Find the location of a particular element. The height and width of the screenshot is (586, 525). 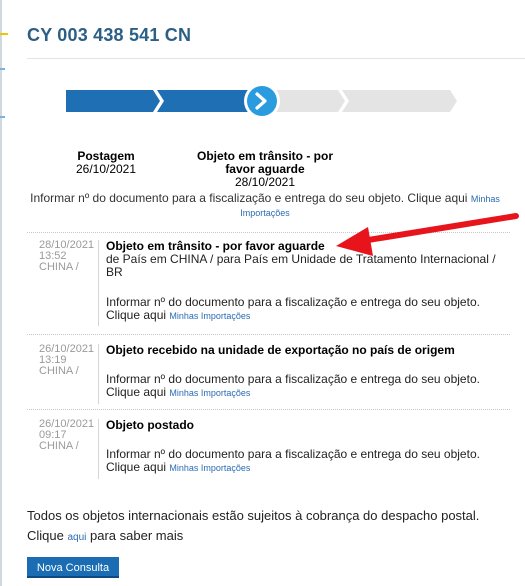

step-date: 26/10/2021 is located at coordinates (106, 169).